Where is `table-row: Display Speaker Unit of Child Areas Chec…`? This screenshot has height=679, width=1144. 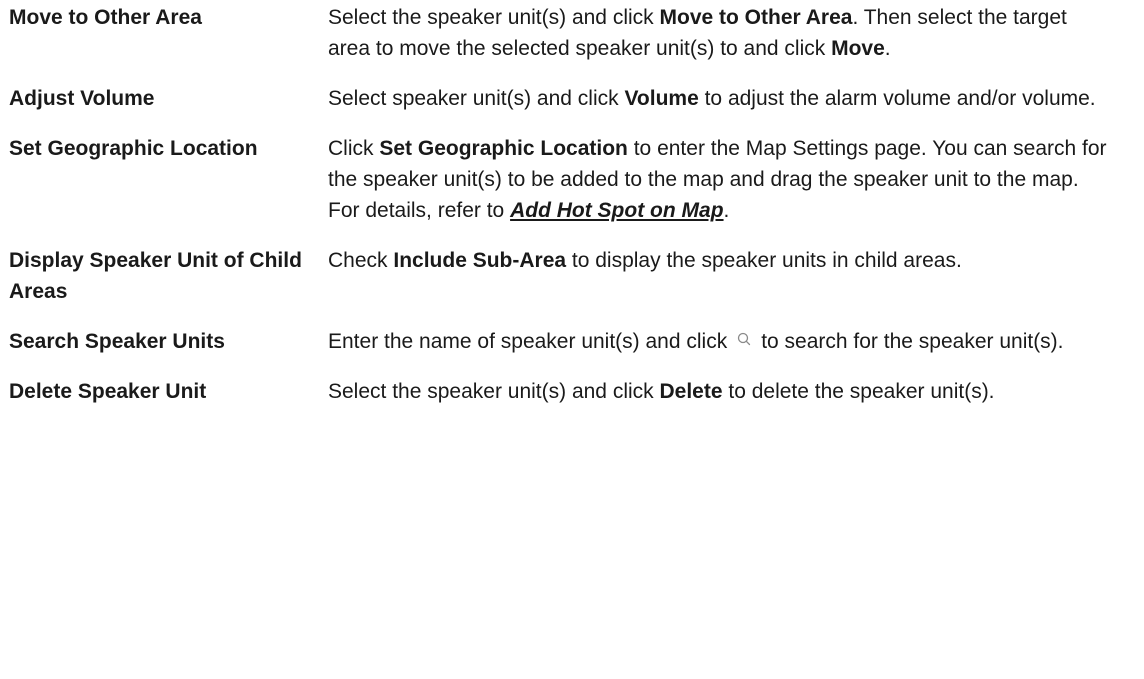 table-row: Display Speaker Unit of Child Areas Chec… is located at coordinates (572, 285).